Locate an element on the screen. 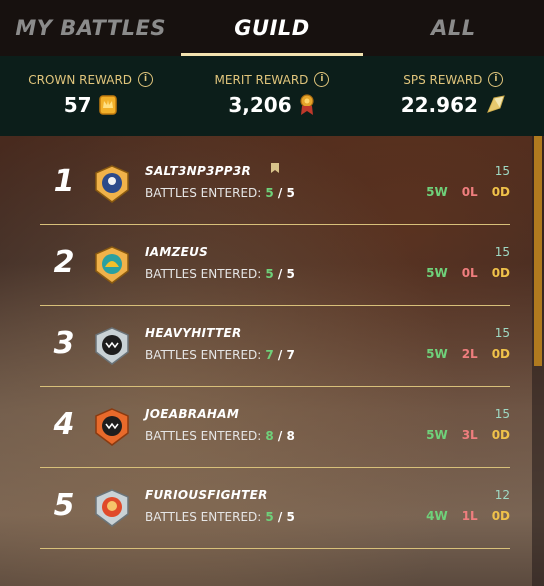 Image resolution: width=544 pixels, height=586 pixels. player-name: HEAVYHITTER is located at coordinates (193, 333).